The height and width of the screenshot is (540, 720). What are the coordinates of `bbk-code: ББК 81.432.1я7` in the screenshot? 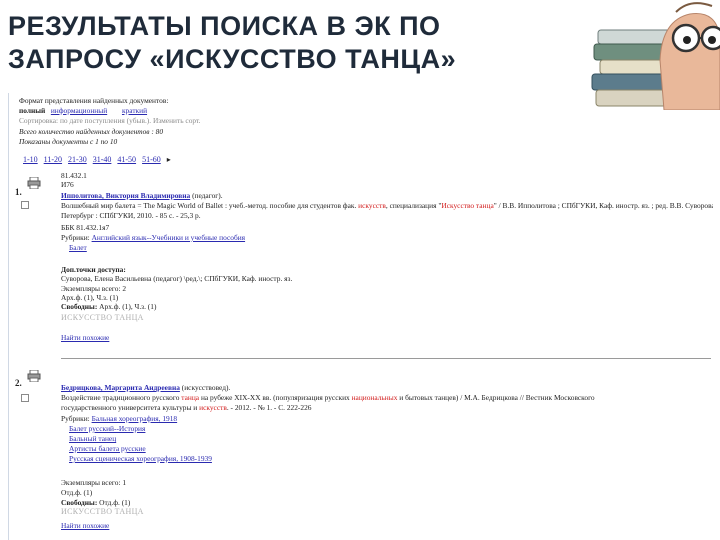 It's located at (85, 227).